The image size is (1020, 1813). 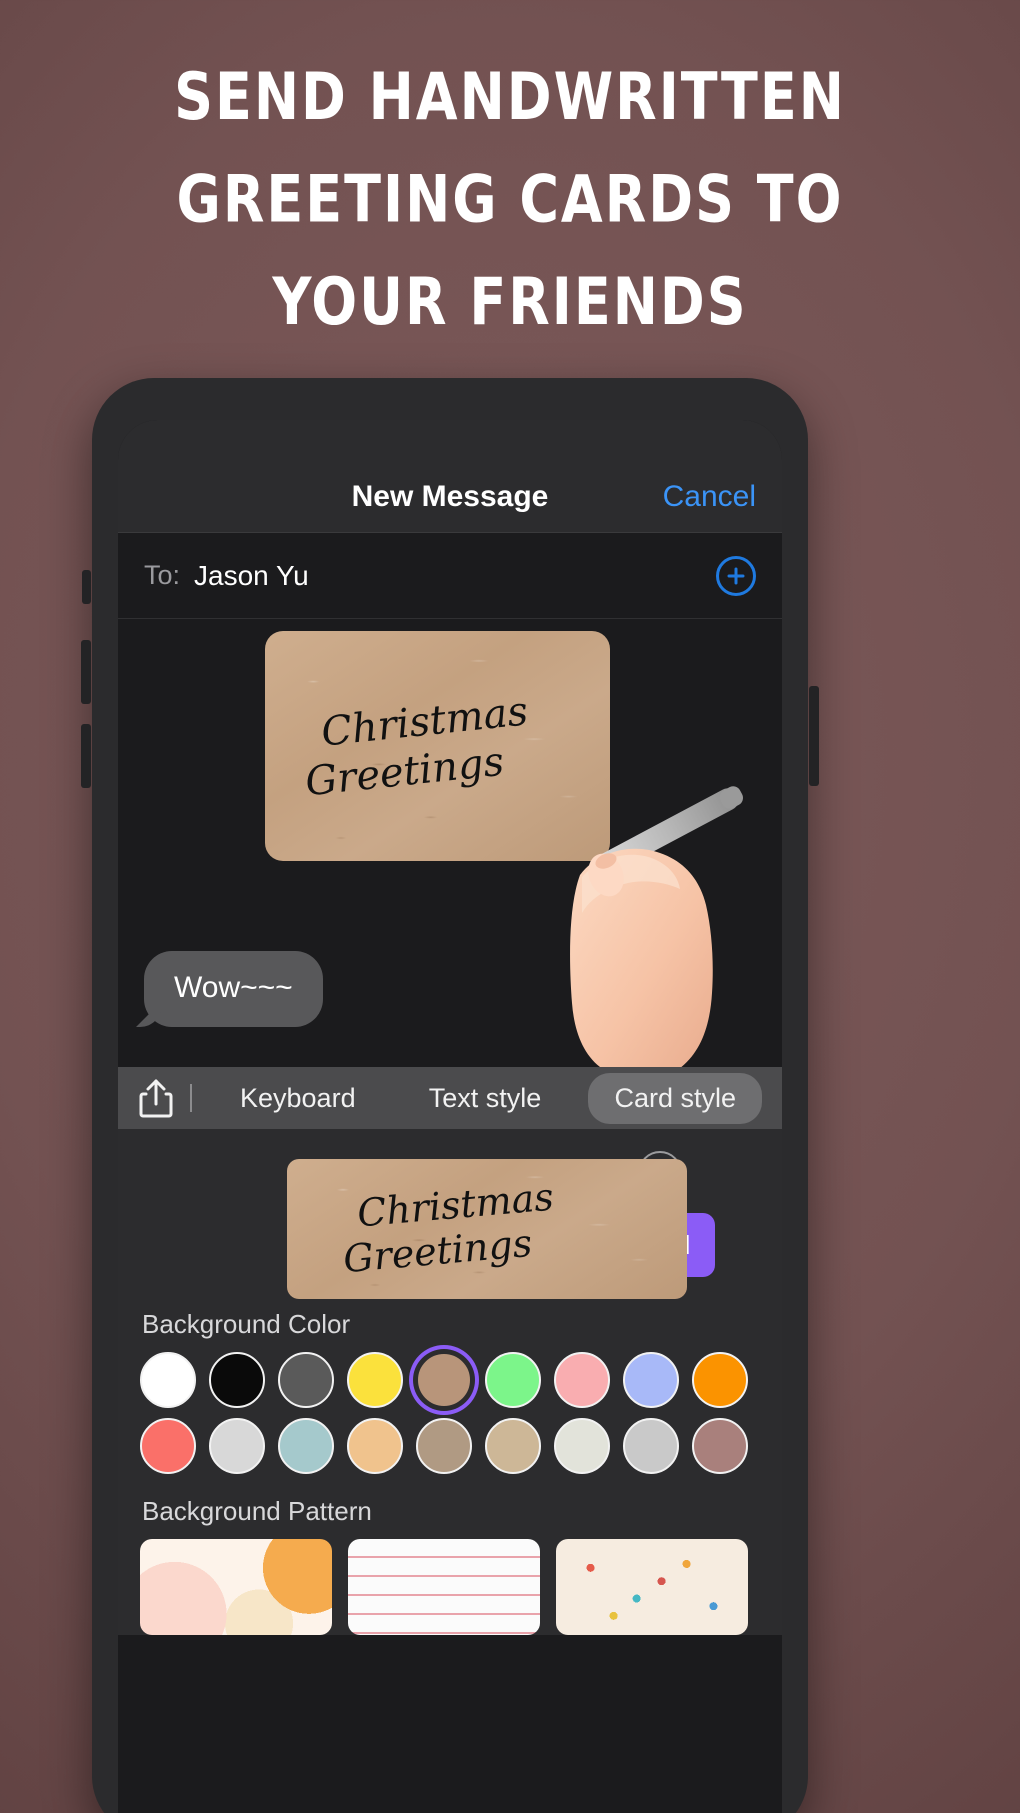 I want to click on color-swatch-black, so click(x=237, y=1380).